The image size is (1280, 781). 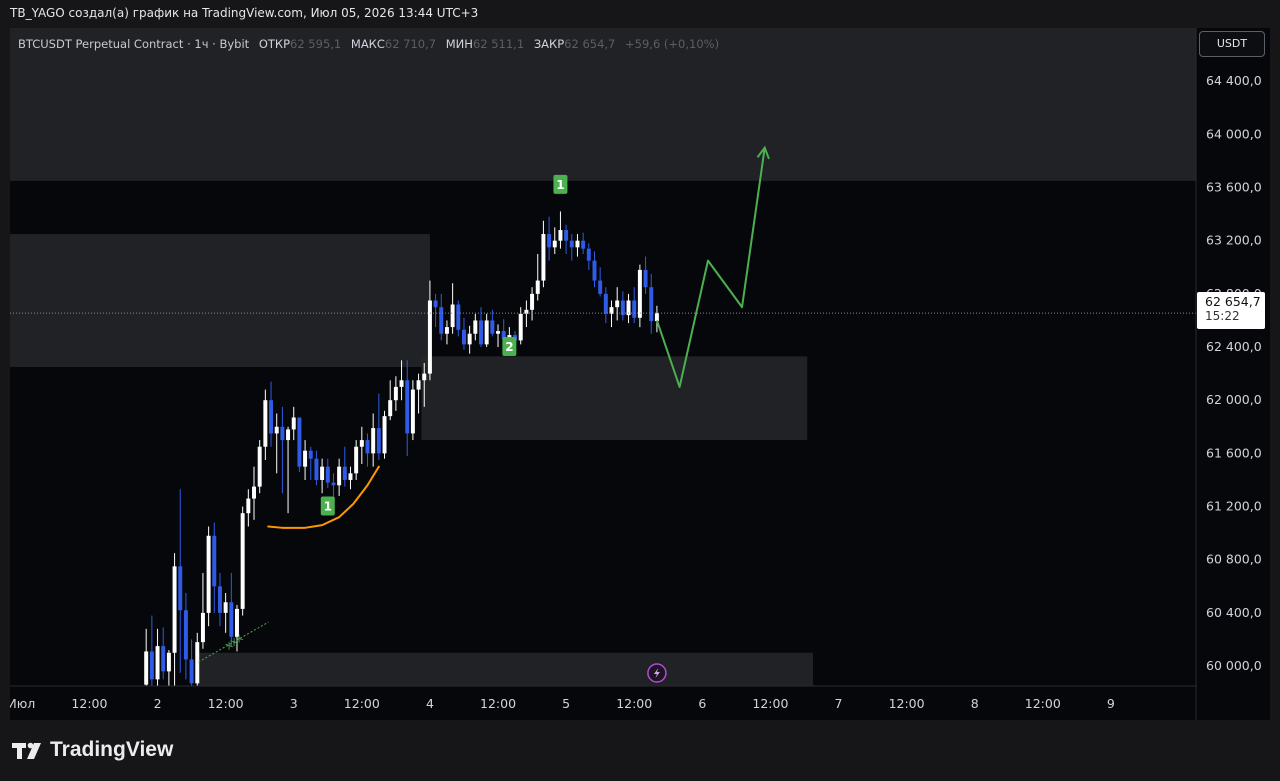 I want to click on low-label: МИН, so click(x=459, y=44).